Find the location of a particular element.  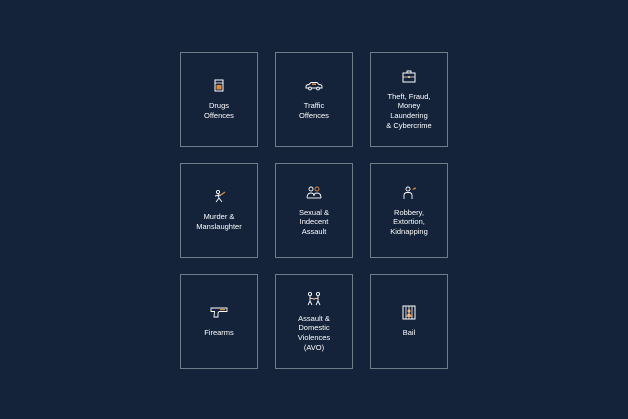

fight-icon is located at coordinates (314, 298).